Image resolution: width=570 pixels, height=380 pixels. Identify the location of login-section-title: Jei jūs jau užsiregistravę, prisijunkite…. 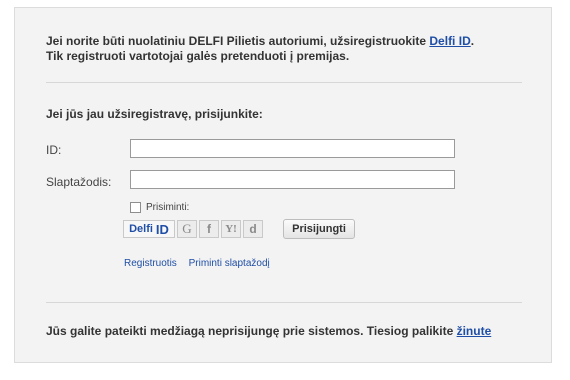
(154, 114).